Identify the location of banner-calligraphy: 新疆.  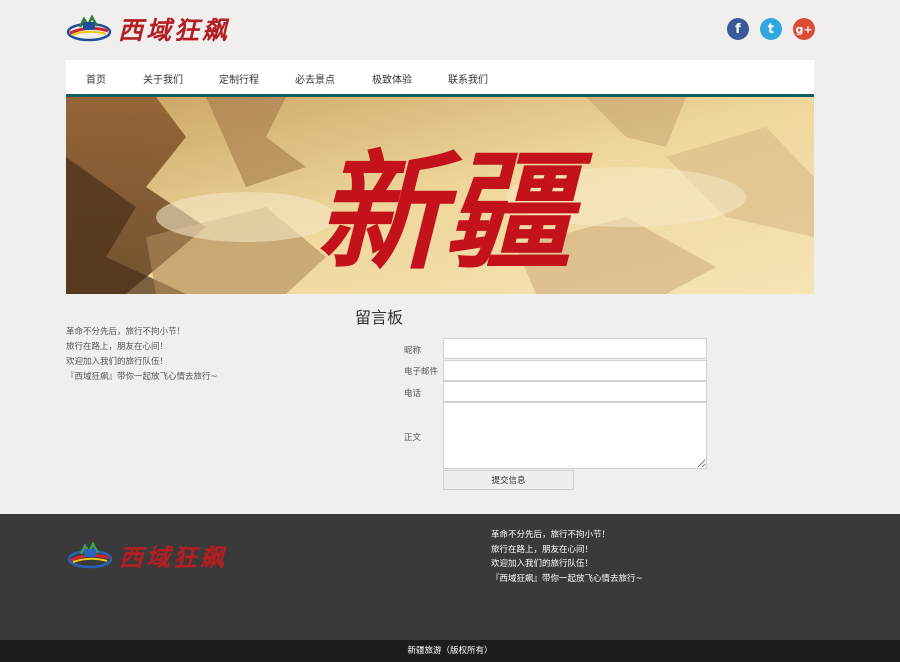
(454, 213).